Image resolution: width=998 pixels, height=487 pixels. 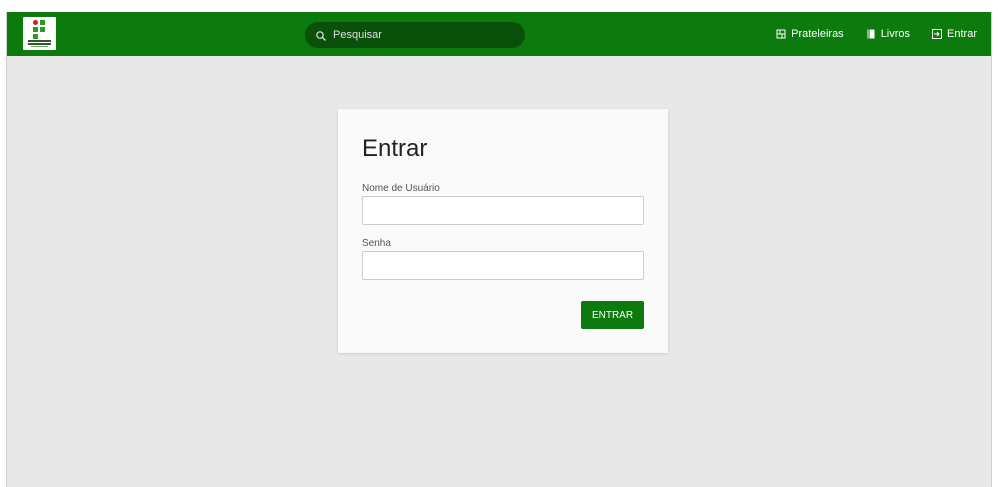 I want to click on submit-button: ENTRAR, so click(x=612, y=315).